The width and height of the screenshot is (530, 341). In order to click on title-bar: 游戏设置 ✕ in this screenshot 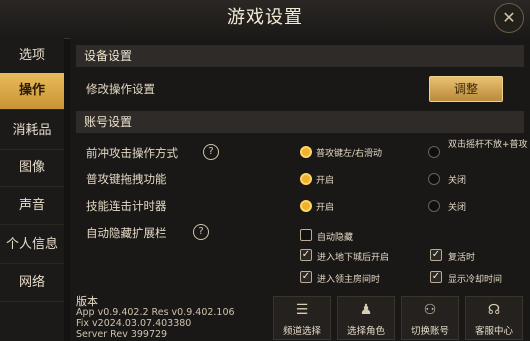, I will do `click(265, 19)`.